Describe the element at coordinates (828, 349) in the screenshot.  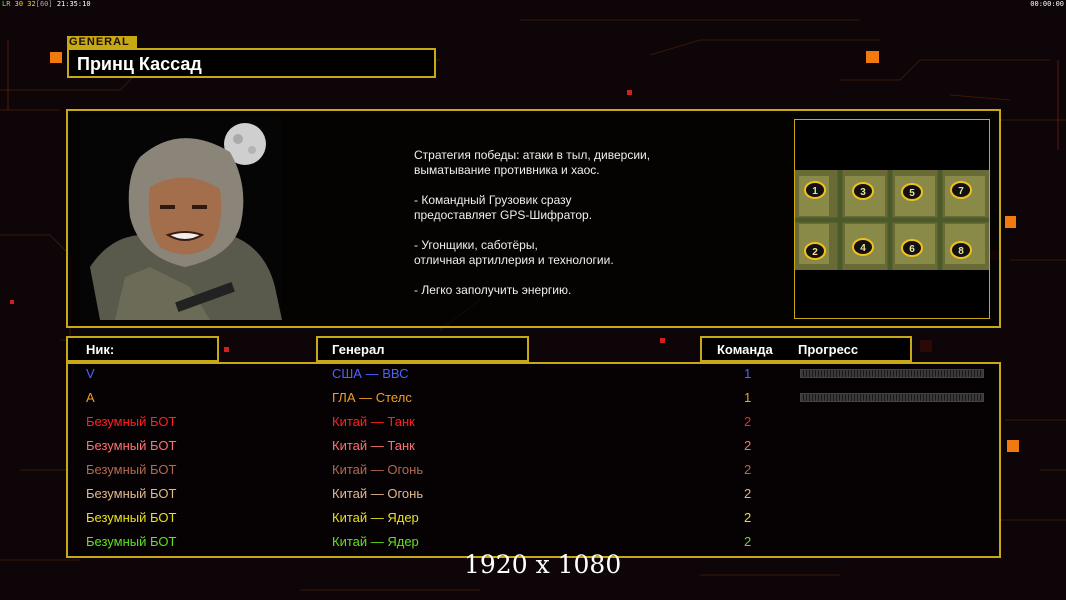
I see `progress-header-label: Прогресс` at that location.